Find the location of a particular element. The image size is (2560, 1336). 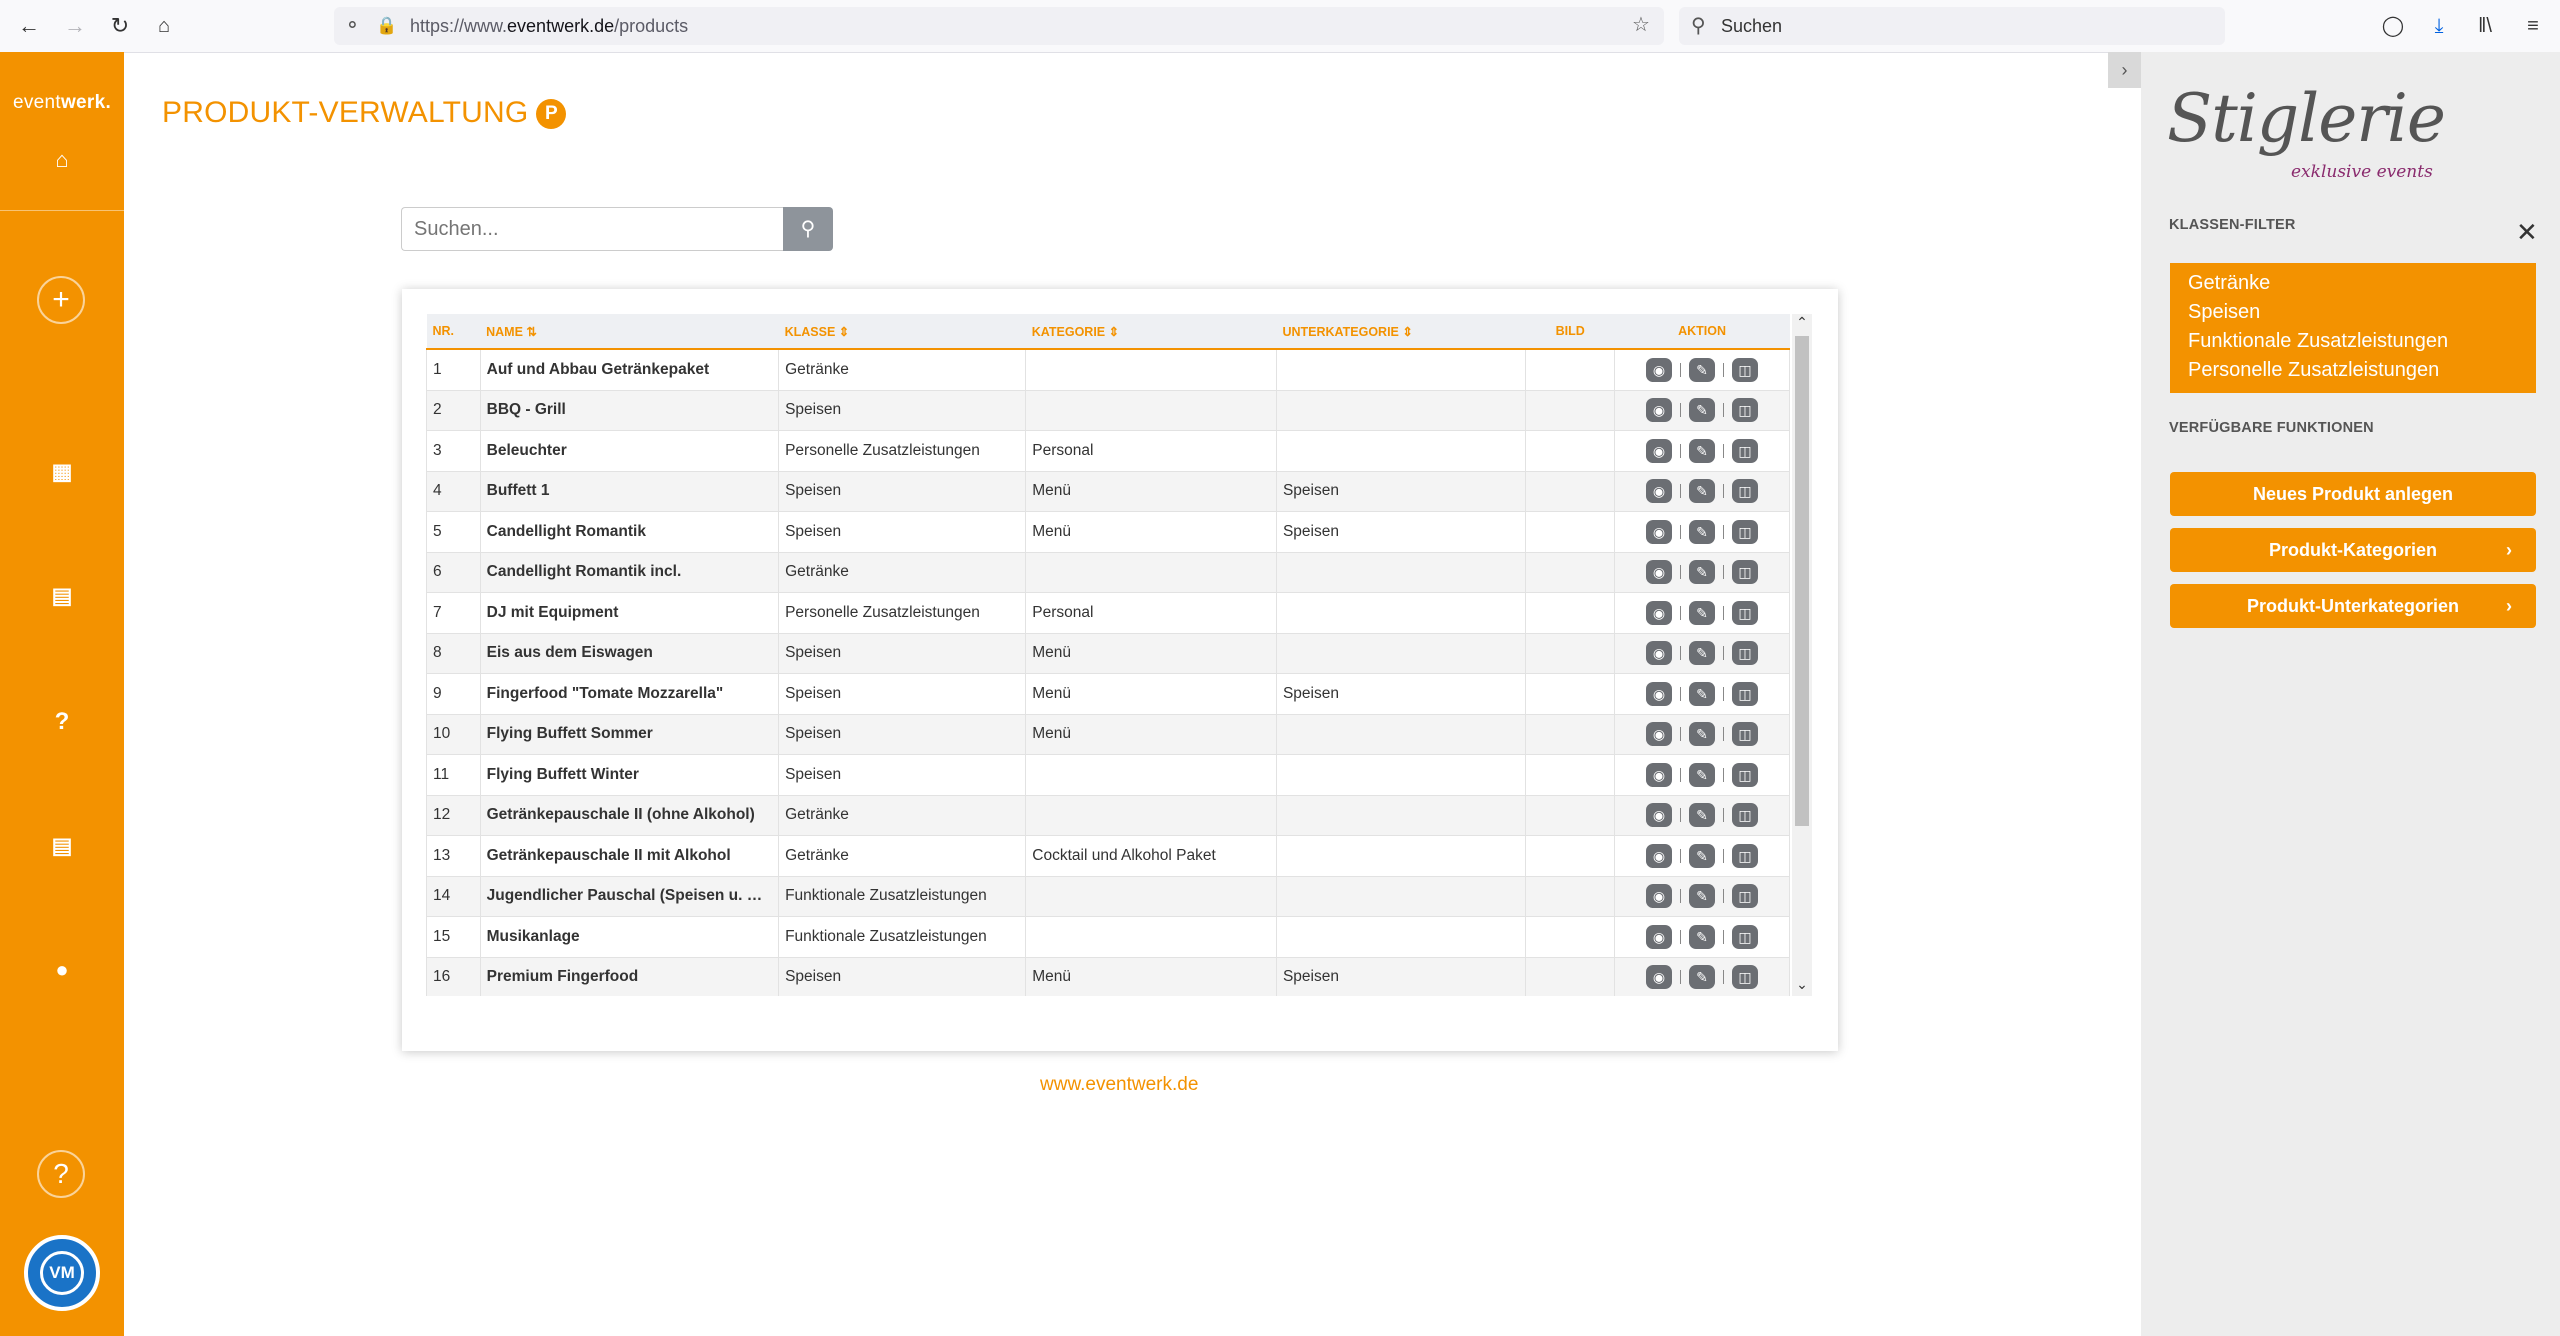

product-categories-button: Produkt-Kategorien › is located at coordinates (2353, 550).